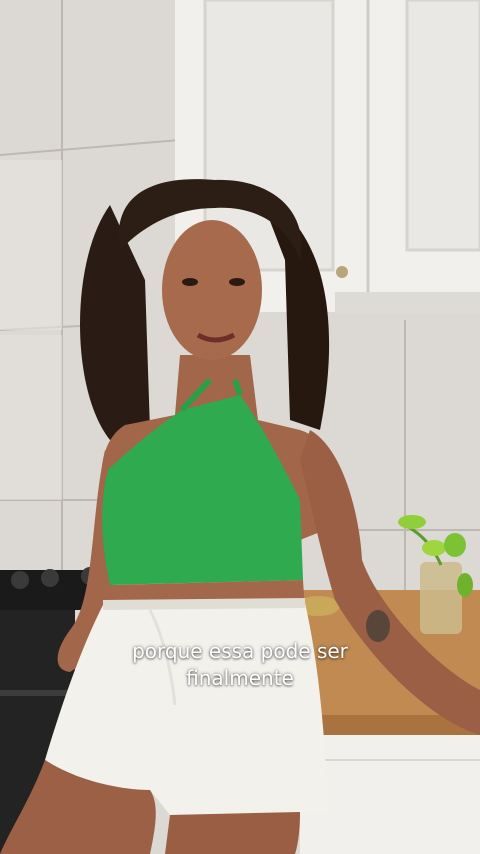 The height and width of the screenshot is (854, 480). What do you see at coordinates (240, 651) in the screenshot?
I see `caption-line-1: porque essa pode ser` at bounding box center [240, 651].